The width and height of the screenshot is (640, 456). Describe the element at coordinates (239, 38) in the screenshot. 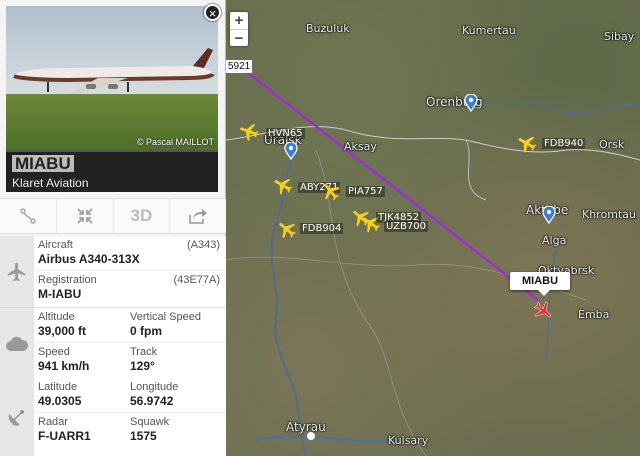

I see `zoom-out-button: −` at that location.